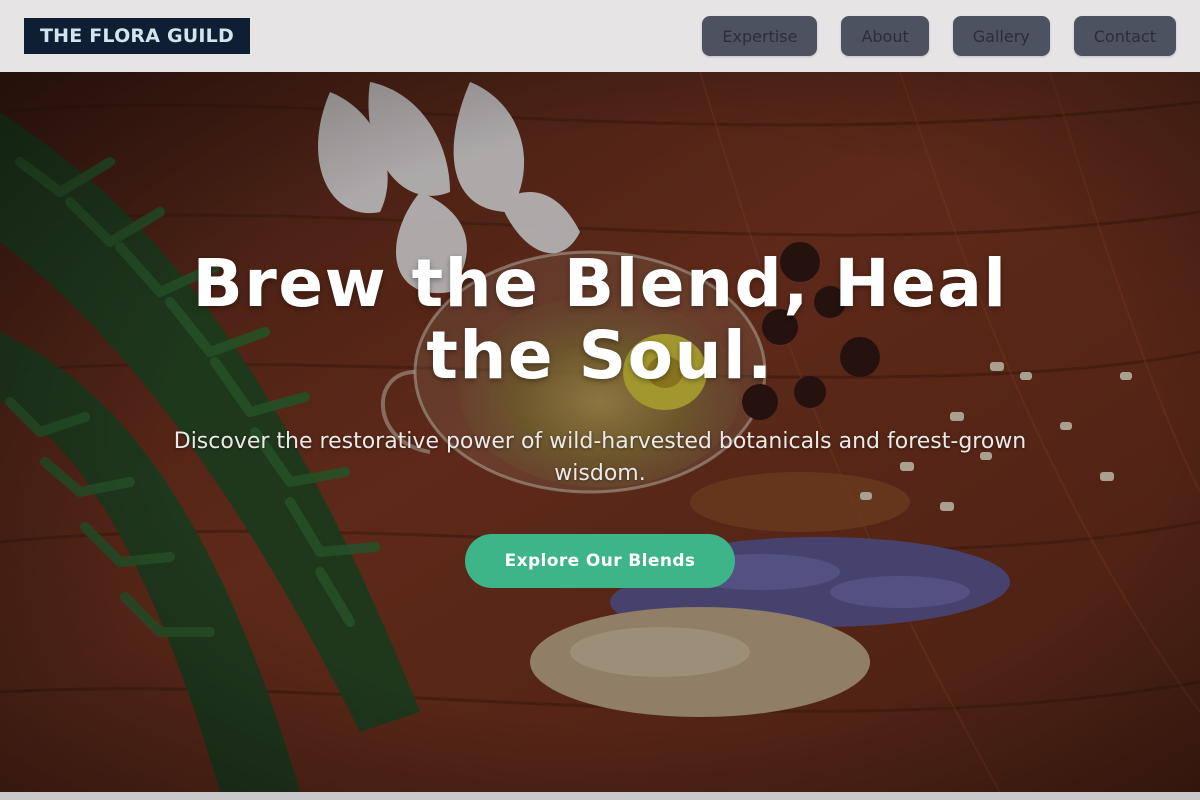  What do you see at coordinates (760, 36) in the screenshot?
I see `nav-item-expertise: Expertise` at bounding box center [760, 36].